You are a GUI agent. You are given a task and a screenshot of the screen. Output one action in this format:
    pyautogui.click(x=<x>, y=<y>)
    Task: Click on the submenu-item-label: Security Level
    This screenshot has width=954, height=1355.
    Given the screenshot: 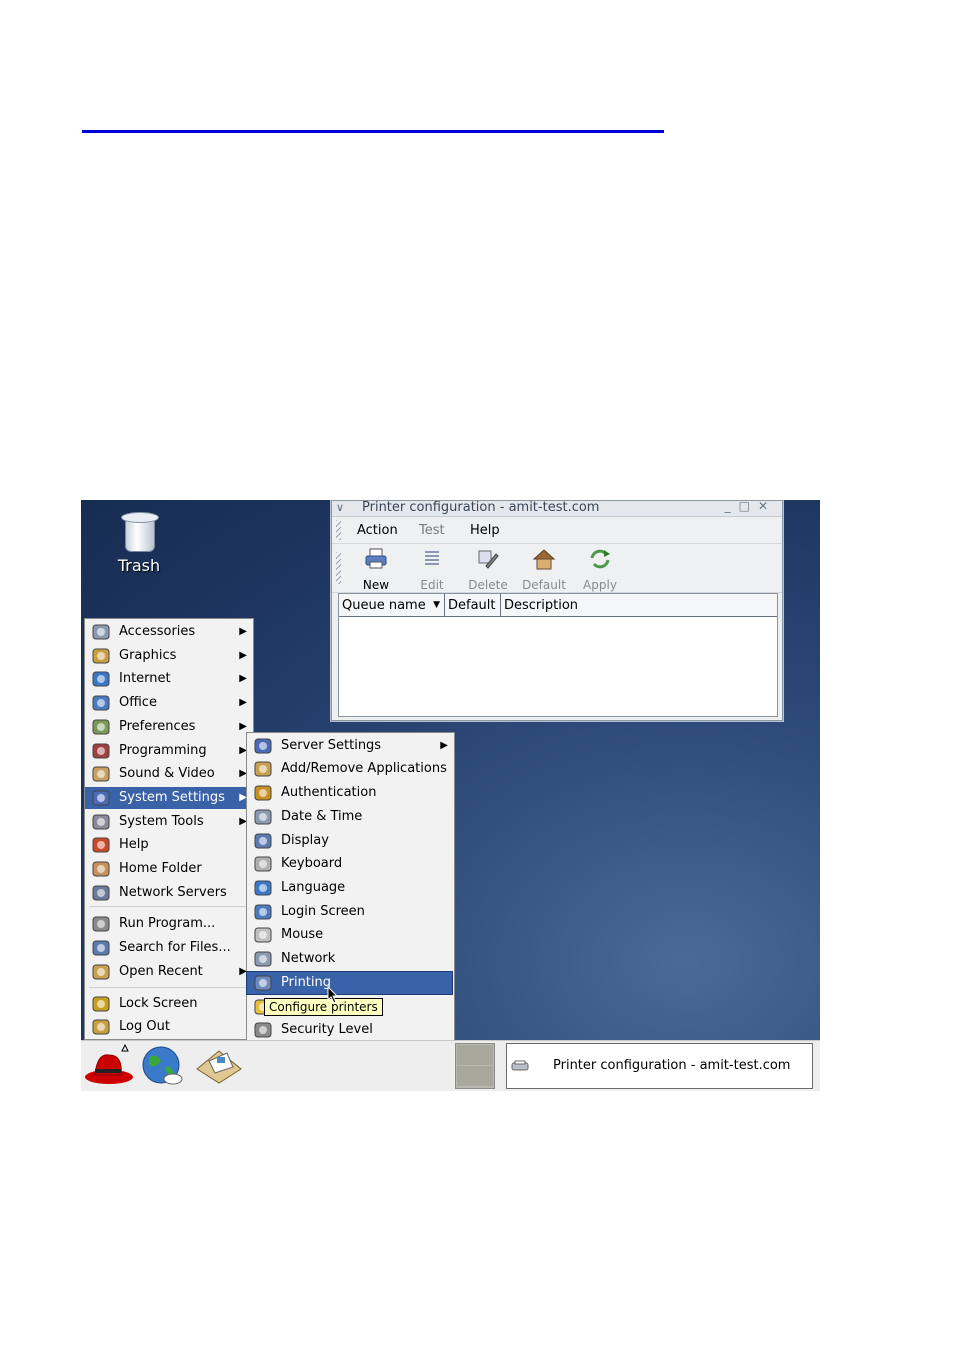 What is the action you would take?
    pyautogui.click(x=327, y=1029)
    